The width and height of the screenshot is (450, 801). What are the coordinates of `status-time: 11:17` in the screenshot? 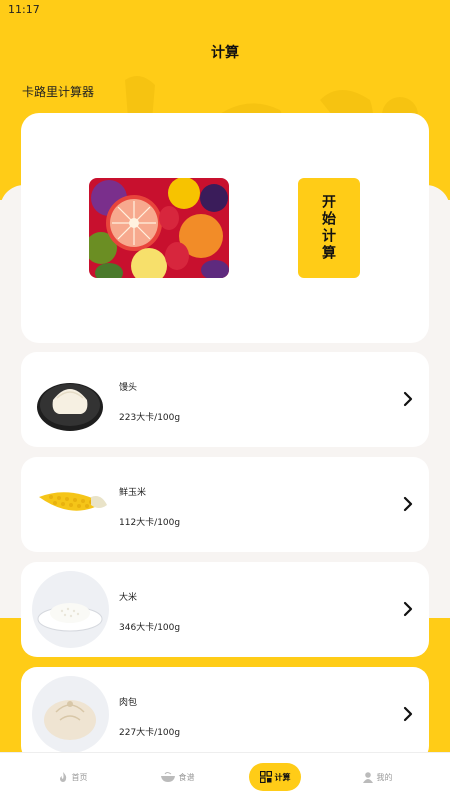 It's located at (24, 9).